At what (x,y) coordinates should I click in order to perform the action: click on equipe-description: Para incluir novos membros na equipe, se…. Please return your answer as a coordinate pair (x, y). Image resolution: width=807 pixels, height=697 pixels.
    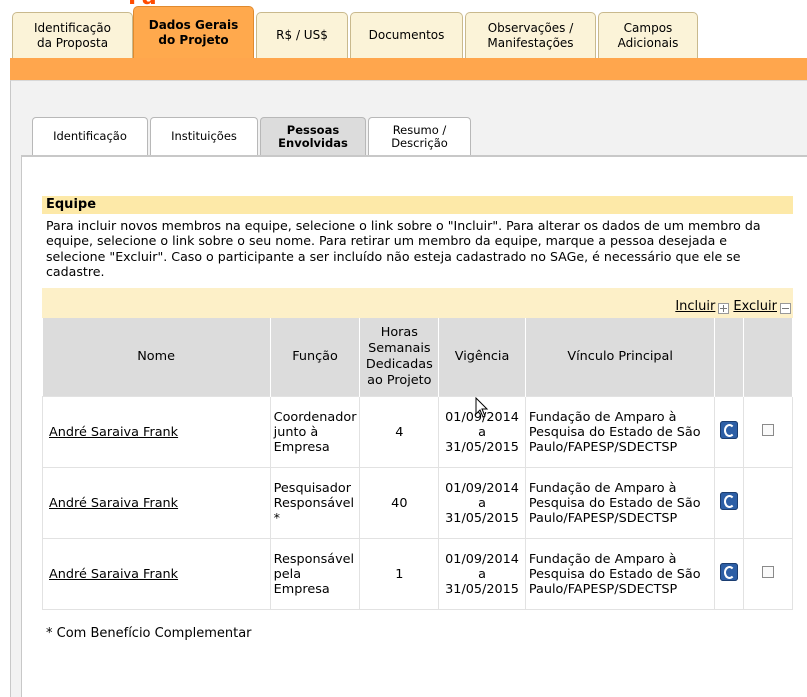
    Looking at the image, I should click on (417, 251).